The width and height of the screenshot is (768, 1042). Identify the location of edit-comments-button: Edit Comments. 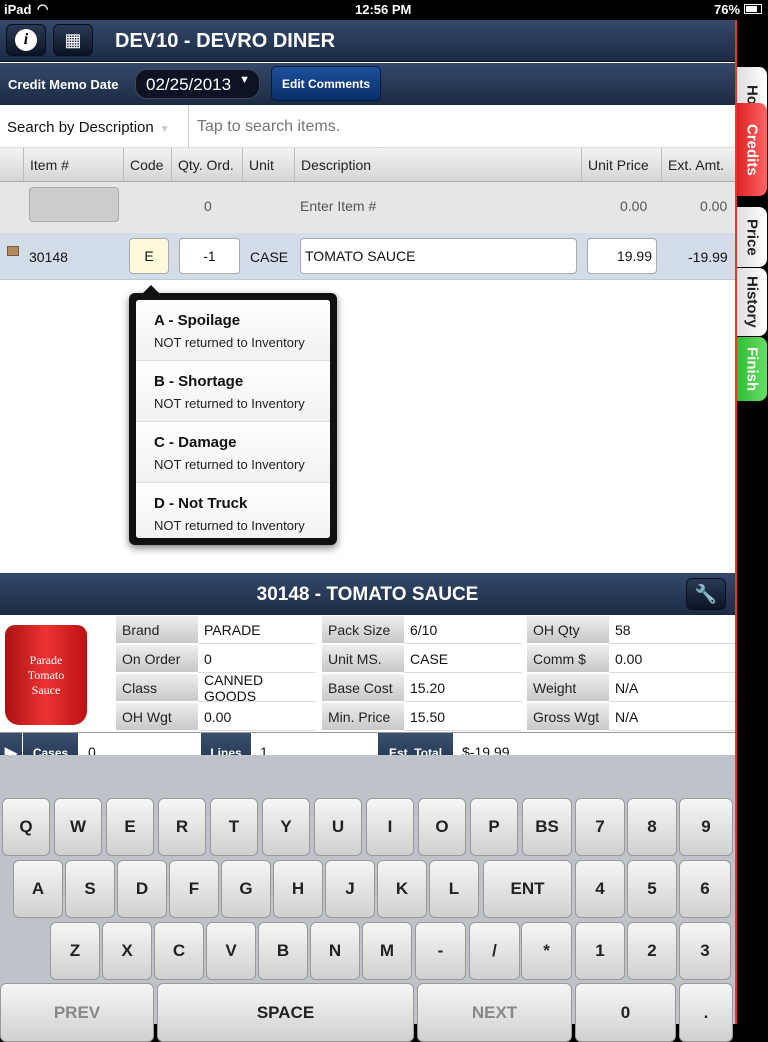
(326, 83).